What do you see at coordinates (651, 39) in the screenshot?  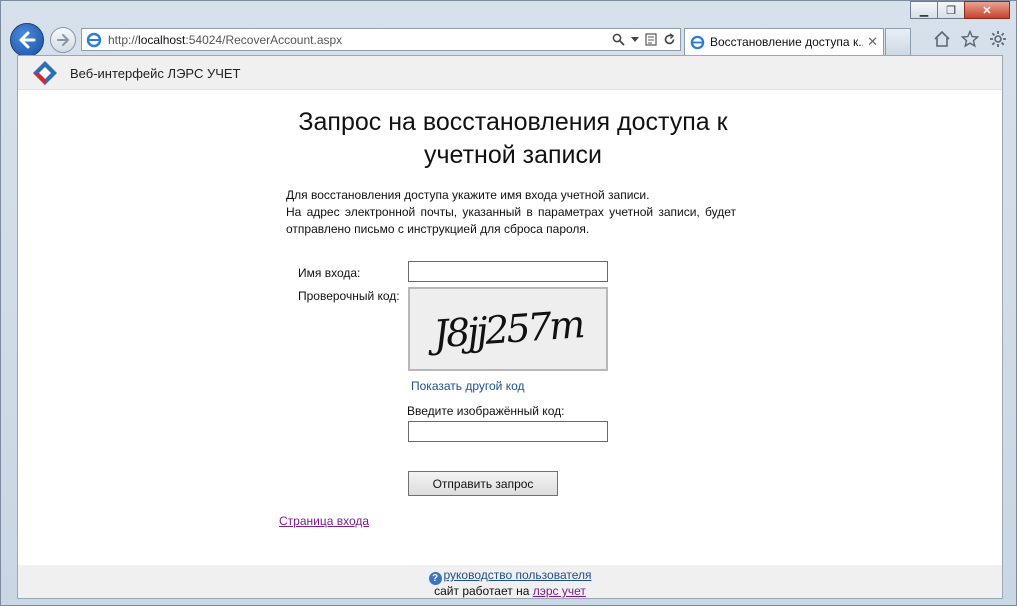 I see `compatibility-view-icon` at bounding box center [651, 39].